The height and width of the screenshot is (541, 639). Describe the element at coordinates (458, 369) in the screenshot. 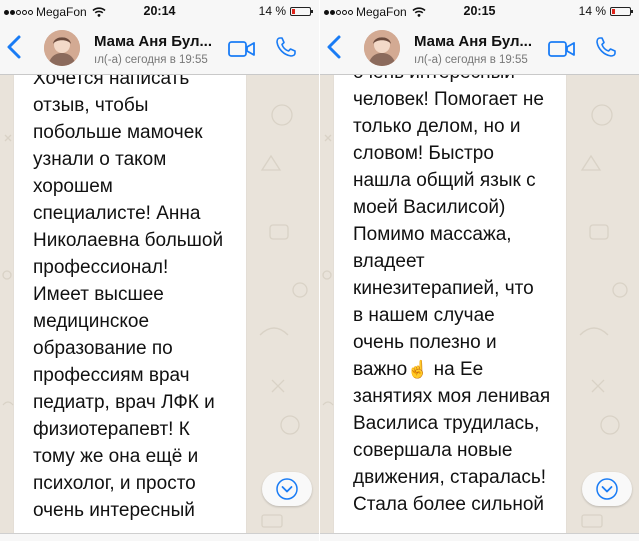

I see `message-word: на Ее` at that location.